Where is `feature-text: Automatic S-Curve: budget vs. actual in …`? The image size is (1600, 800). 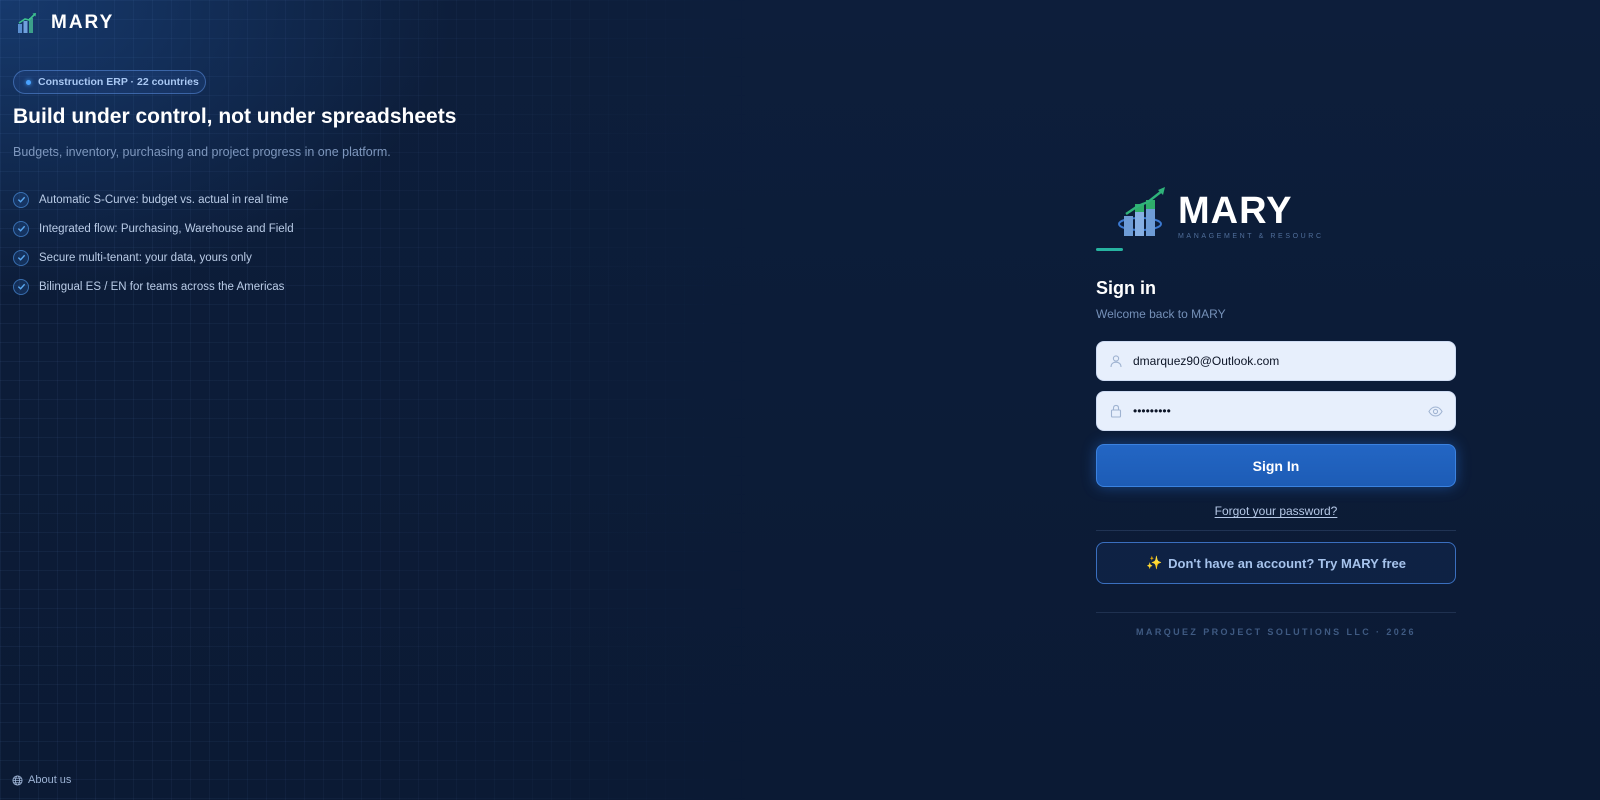 feature-text: Automatic S-Curve: budget vs. actual in … is located at coordinates (164, 199).